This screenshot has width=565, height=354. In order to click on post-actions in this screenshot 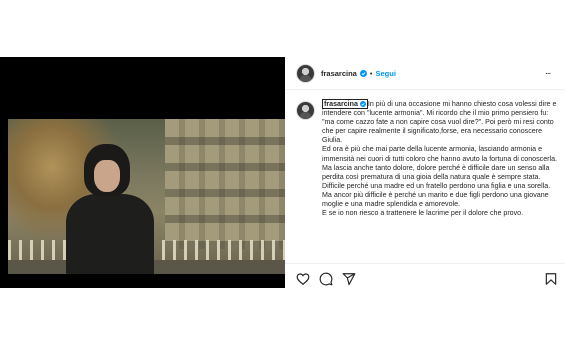, I will do `click(427, 280)`.